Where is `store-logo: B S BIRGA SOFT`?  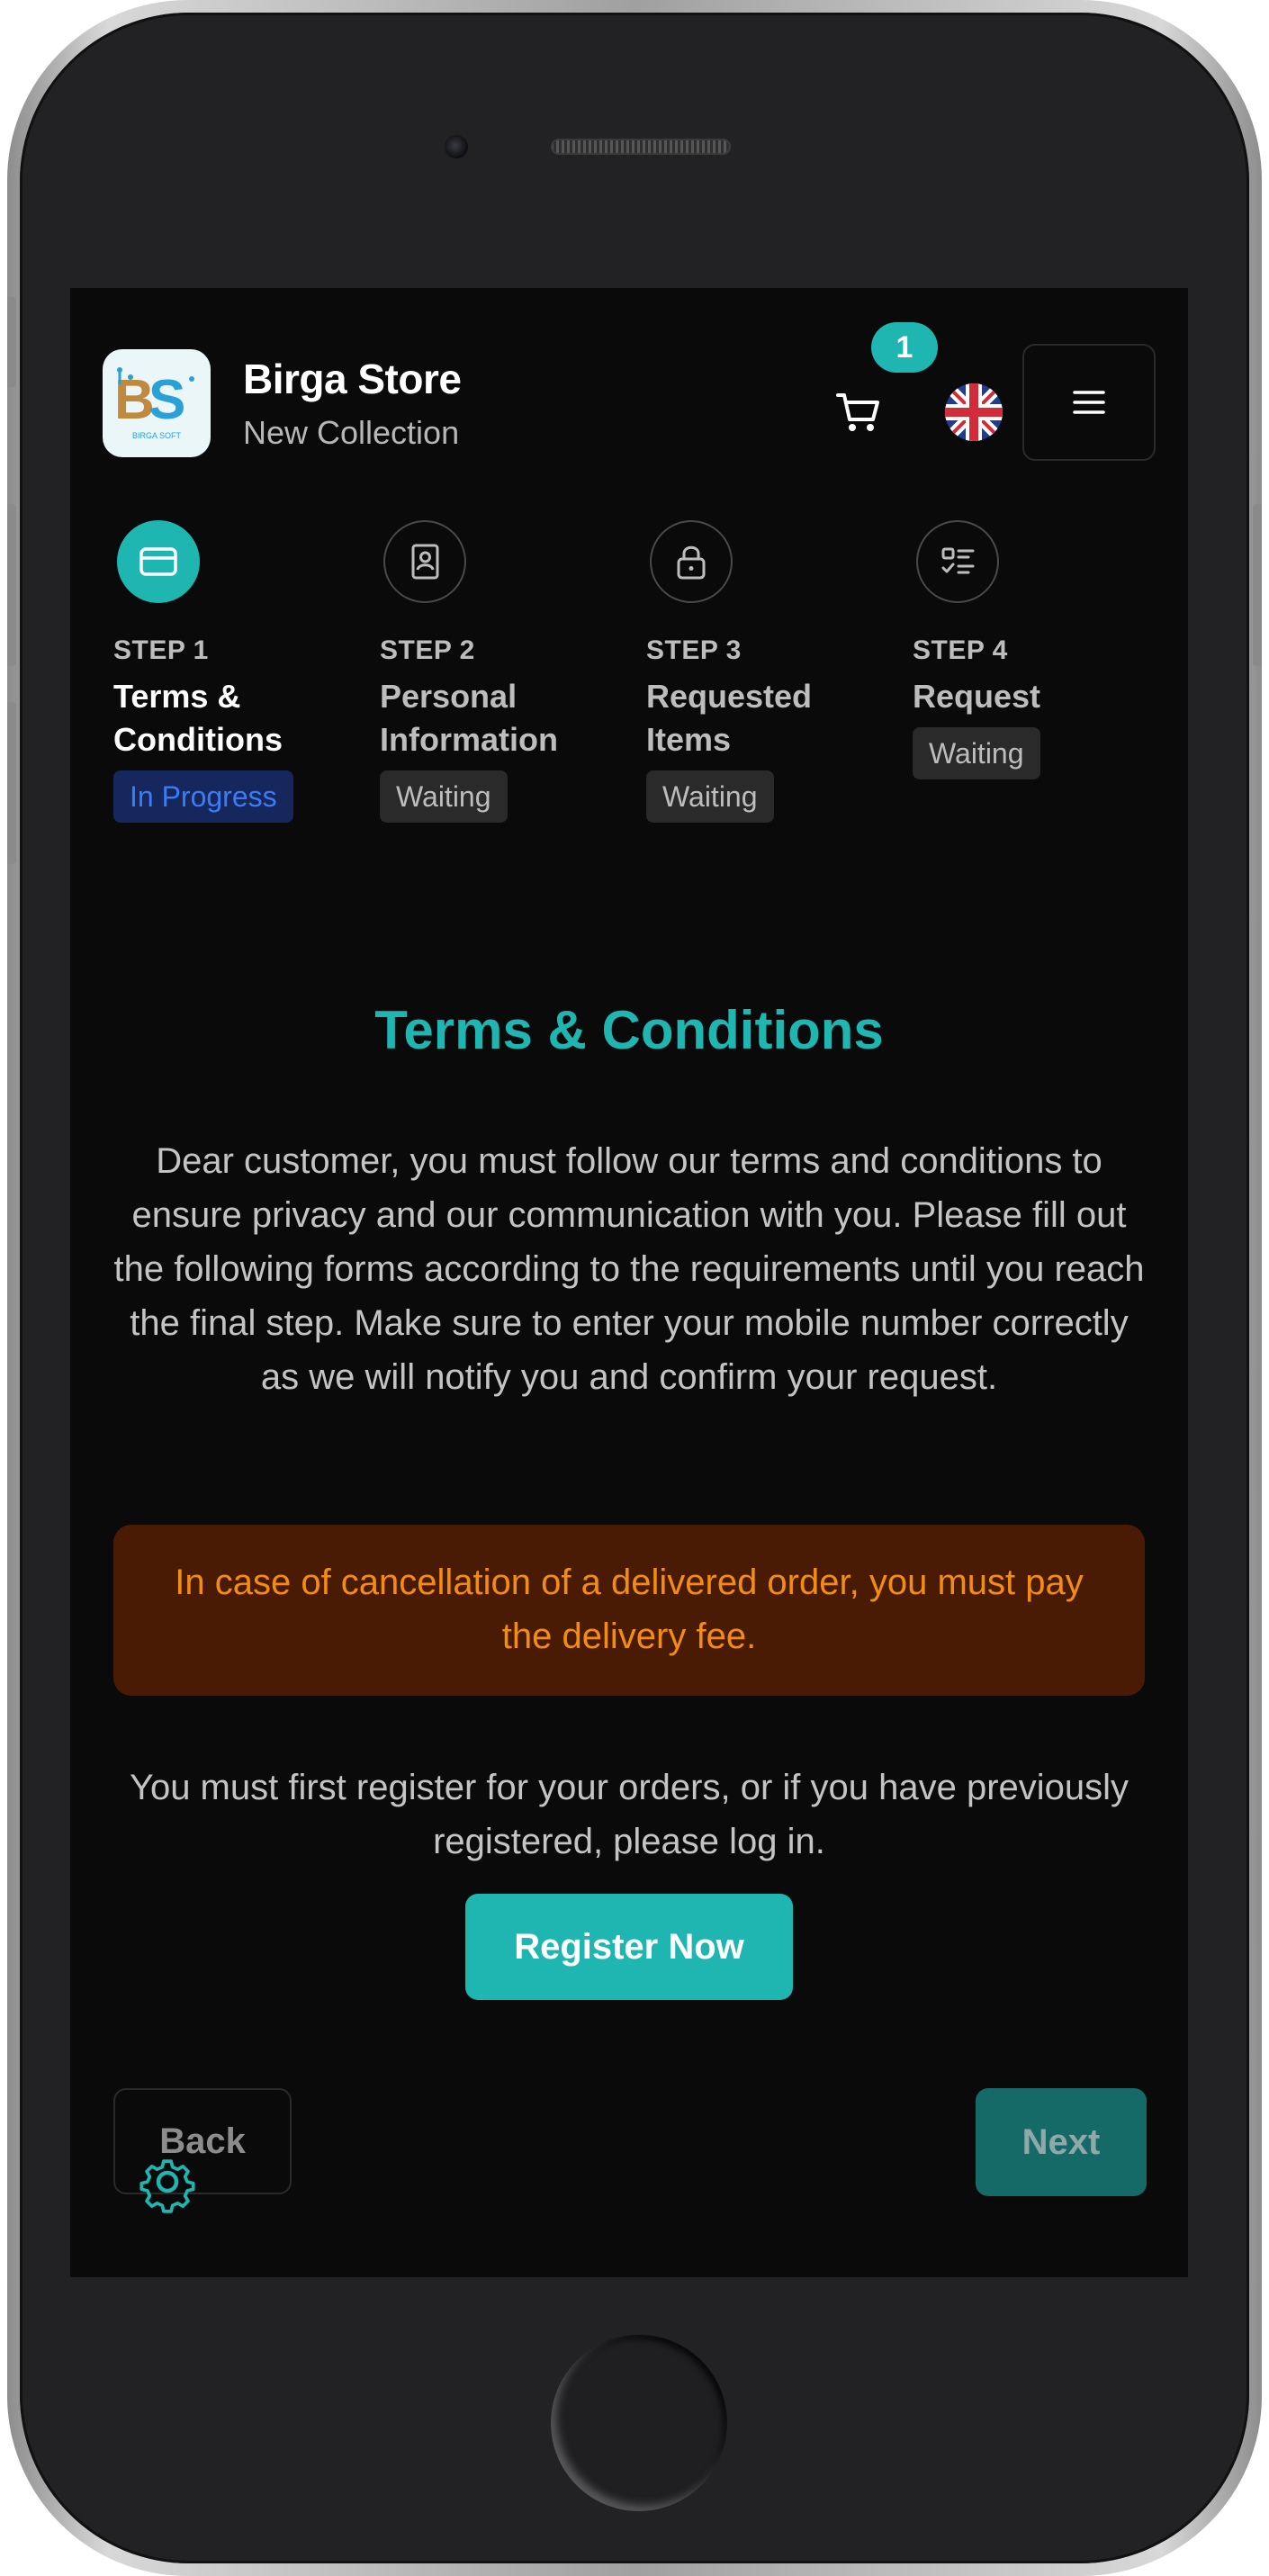
store-logo: B S BIRGA SOFT is located at coordinates (157, 403).